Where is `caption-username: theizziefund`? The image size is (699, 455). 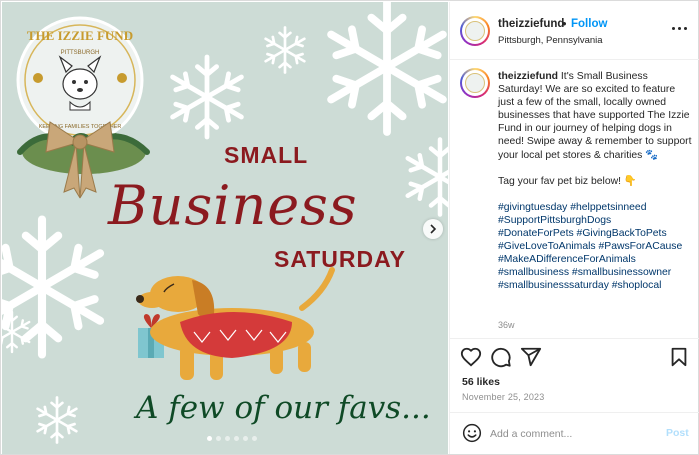 caption-username: theizziefund is located at coordinates (528, 76).